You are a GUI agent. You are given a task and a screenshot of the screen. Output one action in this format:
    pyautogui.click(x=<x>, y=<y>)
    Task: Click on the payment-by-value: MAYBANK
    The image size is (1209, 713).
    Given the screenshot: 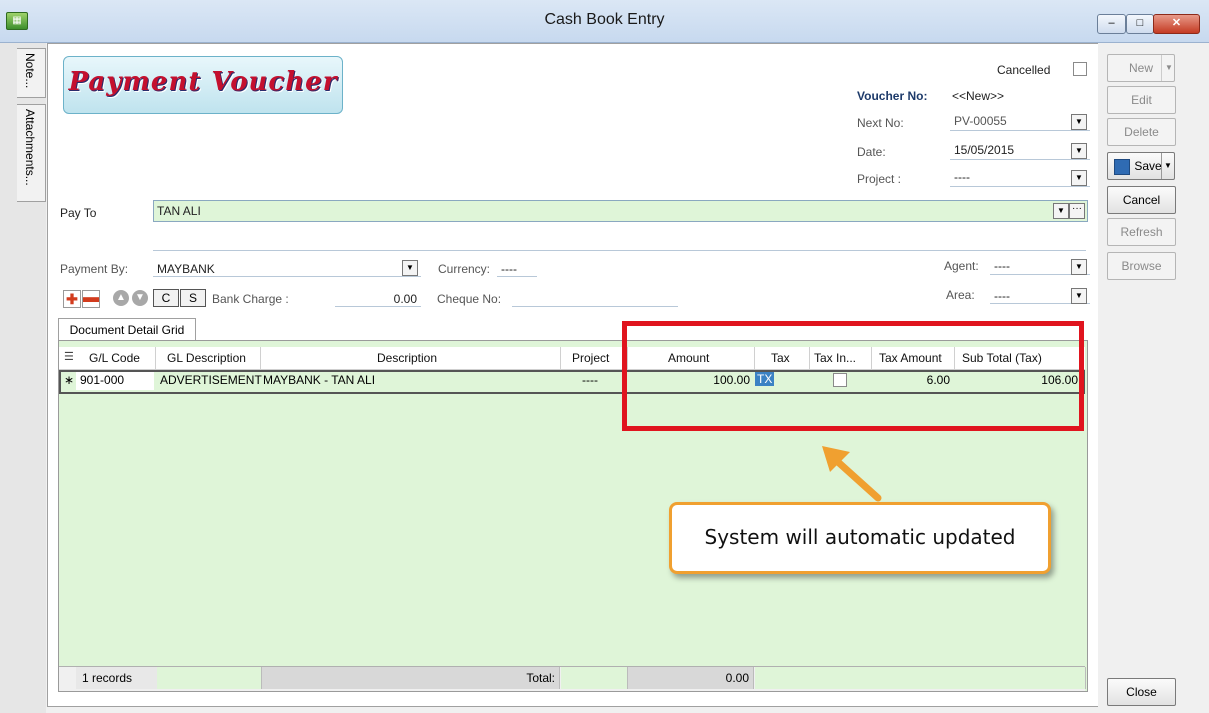 What is the action you would take?
    pyautogui.click(x=186, y=269)
    